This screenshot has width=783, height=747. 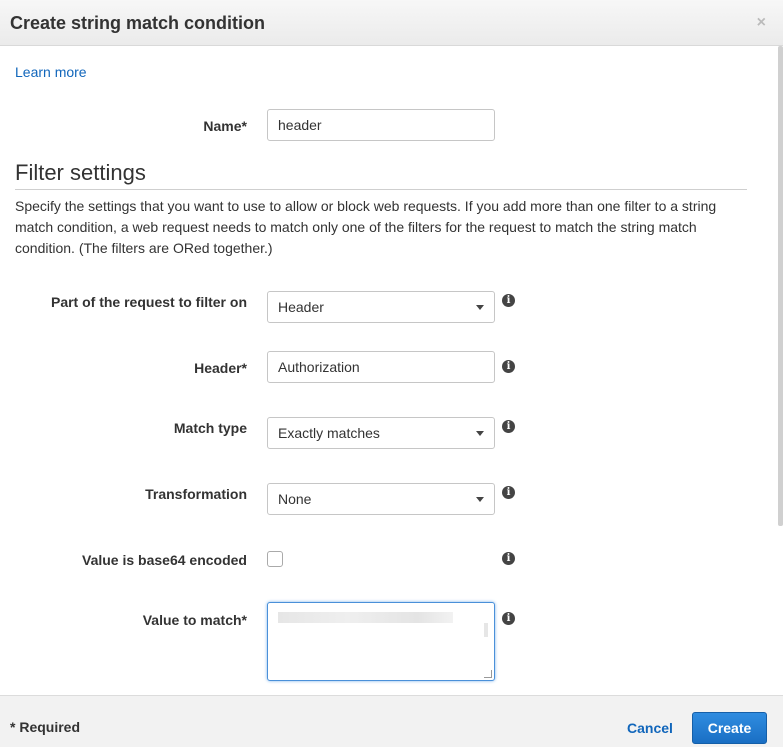 I want to click on base64-label: Value is base64 encoded, so click(x=164, y=560).